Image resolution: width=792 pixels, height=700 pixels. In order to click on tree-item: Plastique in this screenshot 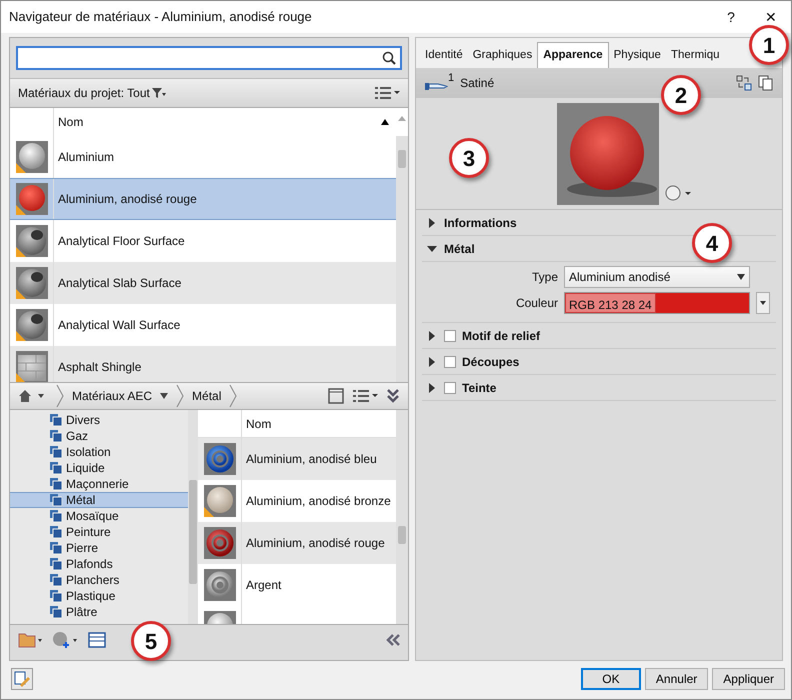, I will do `click(99, 596)`.